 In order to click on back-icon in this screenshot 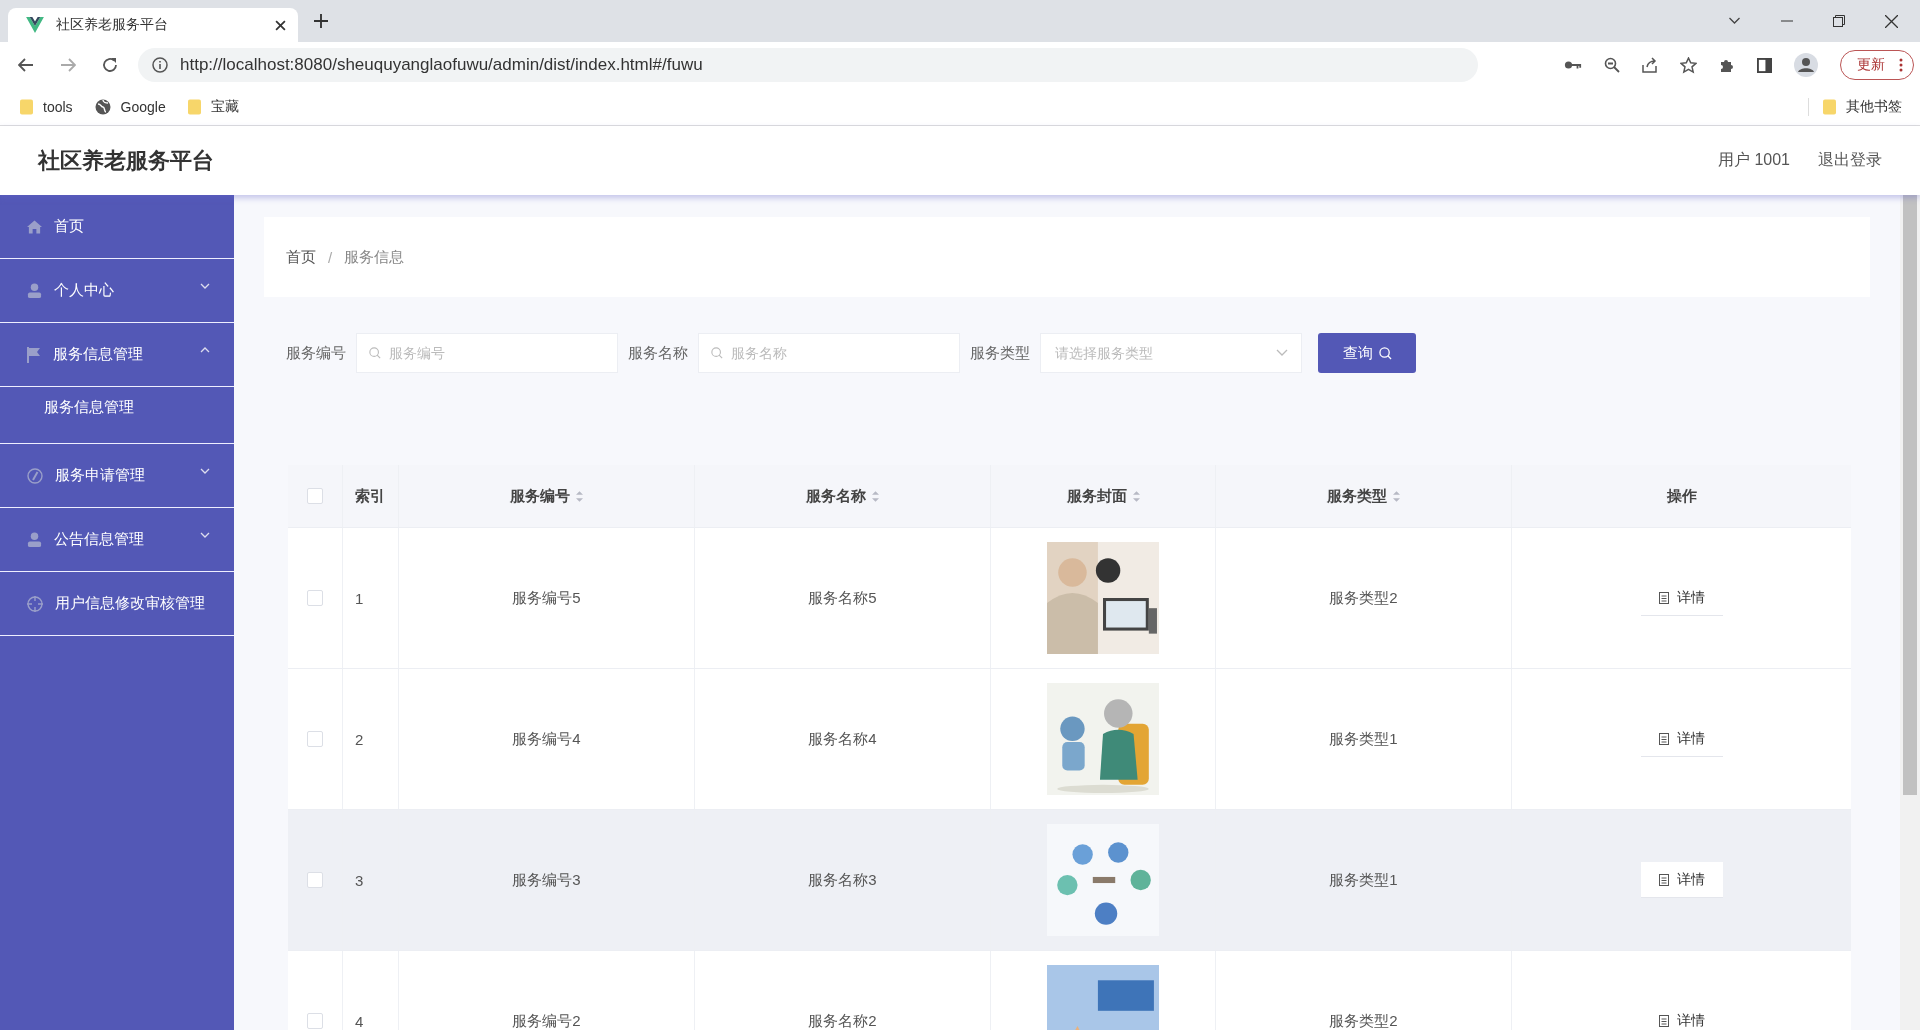, I will do `click(26, 65)`.